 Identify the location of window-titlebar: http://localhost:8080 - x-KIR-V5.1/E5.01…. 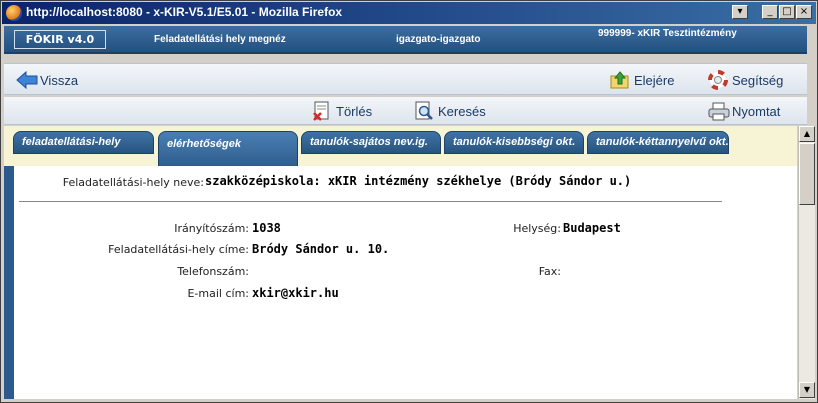
(409, 13).